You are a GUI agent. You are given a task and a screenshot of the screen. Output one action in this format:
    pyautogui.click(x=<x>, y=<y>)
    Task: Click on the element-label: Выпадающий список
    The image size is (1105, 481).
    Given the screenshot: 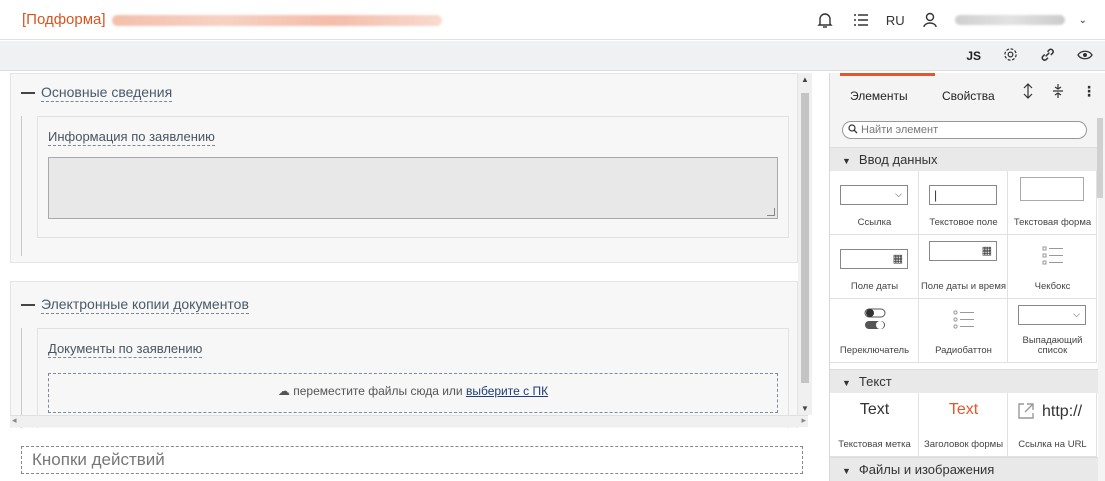 What is the action you would take?
    pyautogui.click(x=1052, y=345)
    